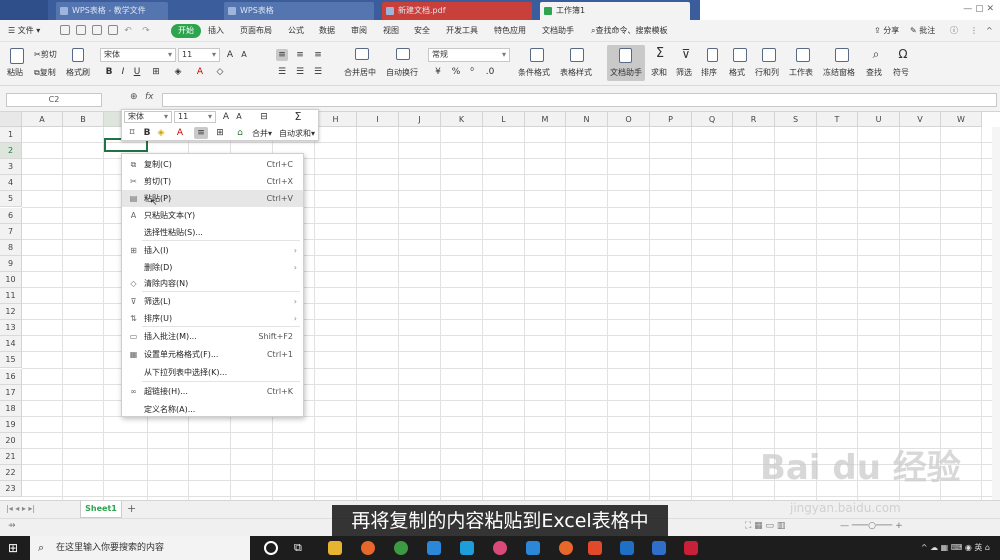 The width and height of the screenshot is (1000, 560). What do you see at coordinates (11, 263) in the screenshot?
I see `row-header: 9` at bounding box center [11, 263].